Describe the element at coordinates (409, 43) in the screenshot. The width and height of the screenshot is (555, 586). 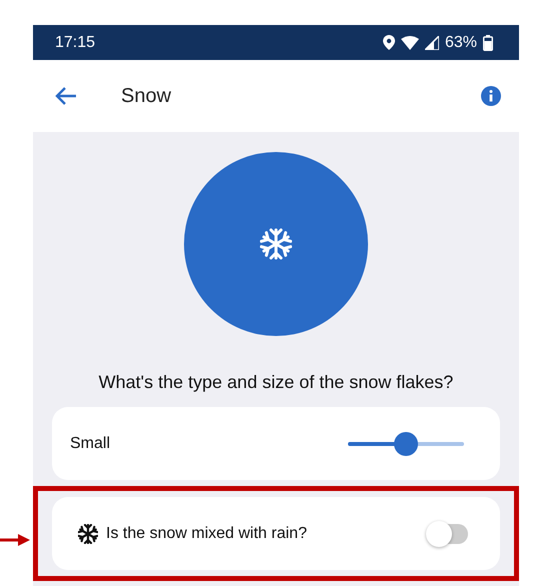
I see `wifi-icon` at that location.